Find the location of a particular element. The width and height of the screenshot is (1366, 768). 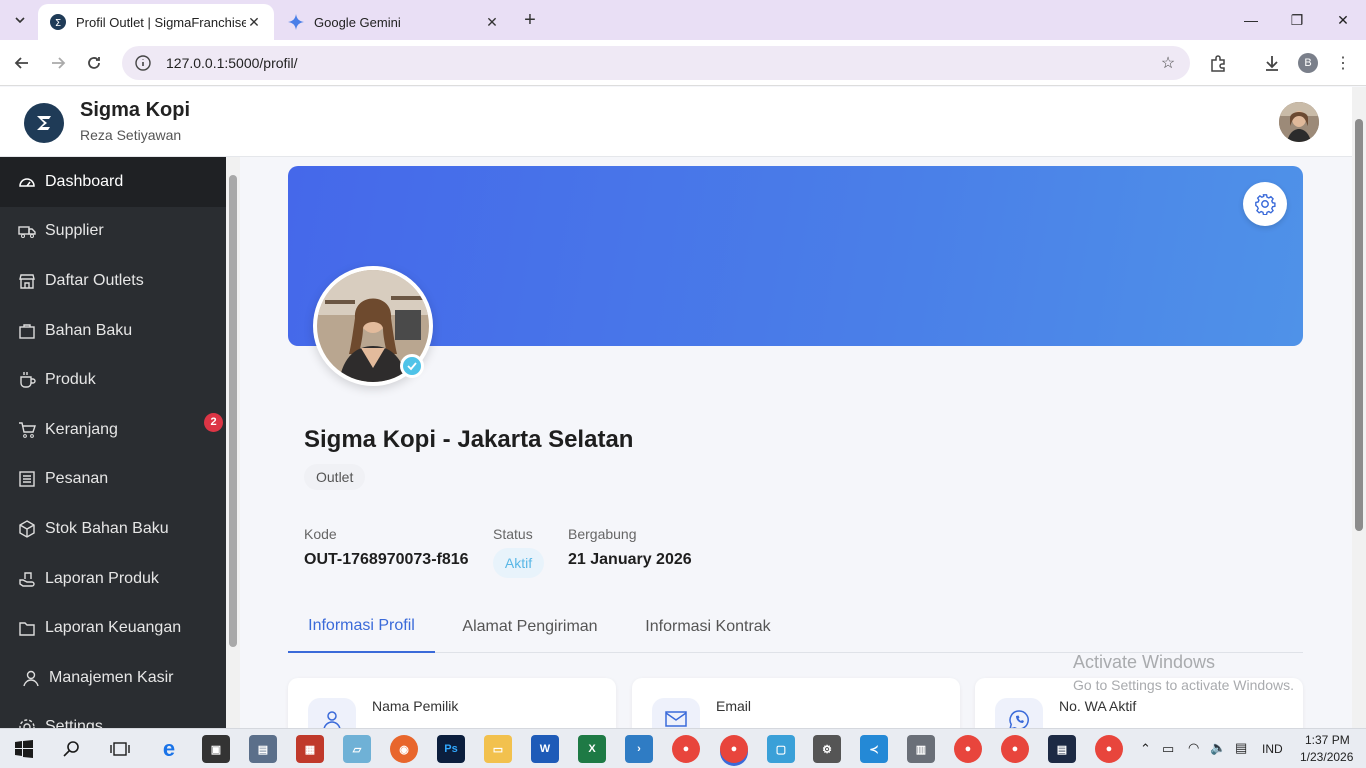

tab-informasi-kontrak: Informasi Kontrak is located at coordinates (708, 626).